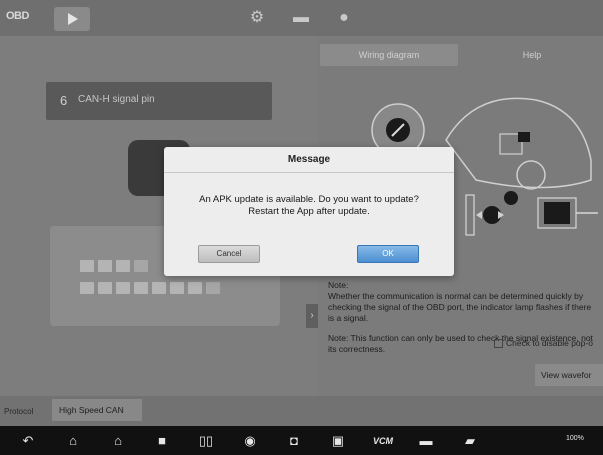 This screenshot has width=603, height=455. What do you see at coordinates (294, 441) in the screenshot?
I see `camera-icon: ◘` at bounding box center [294, 441].